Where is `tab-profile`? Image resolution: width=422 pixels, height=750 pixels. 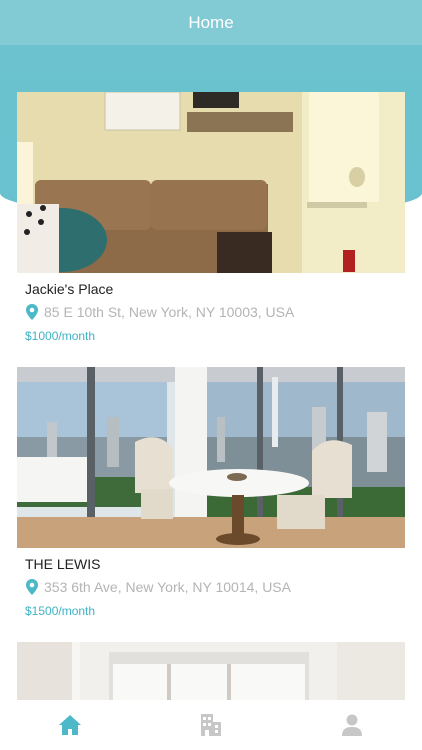 tab-profile is located at coordinates (352, 725).